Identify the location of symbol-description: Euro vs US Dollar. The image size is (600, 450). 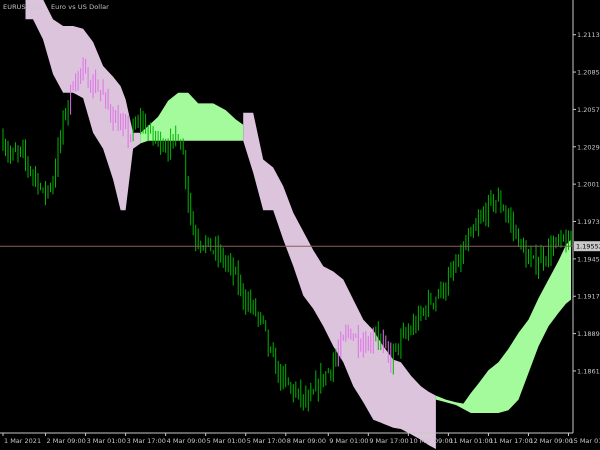
(79, 7).